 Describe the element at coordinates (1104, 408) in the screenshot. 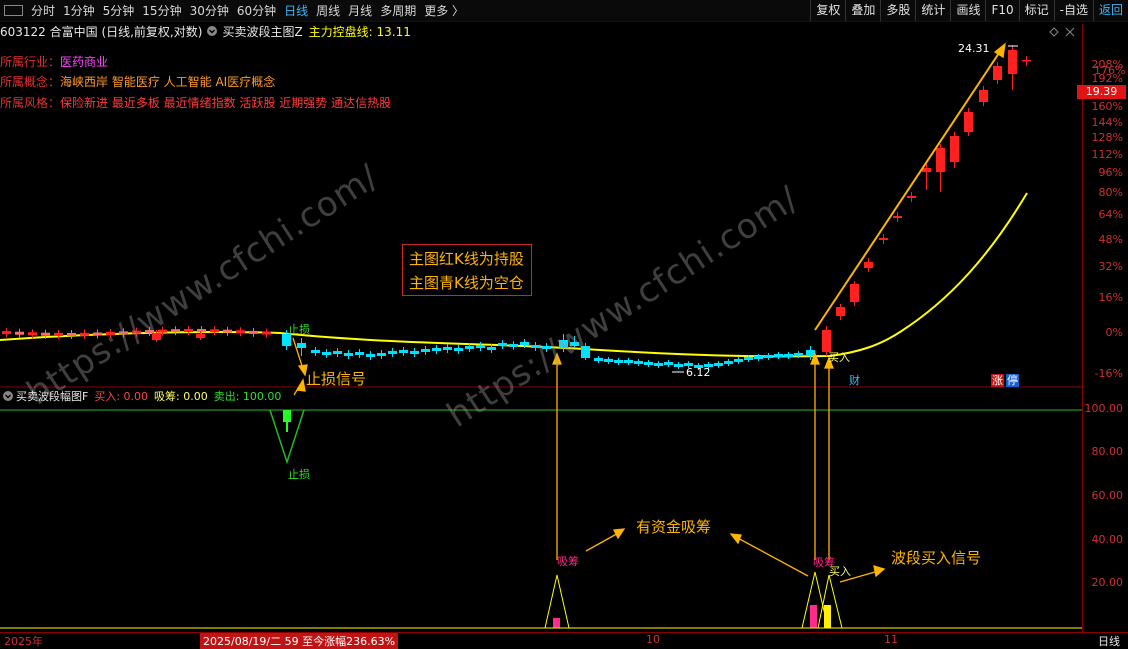

I see `sub-tick-100: 100.00` at that location.